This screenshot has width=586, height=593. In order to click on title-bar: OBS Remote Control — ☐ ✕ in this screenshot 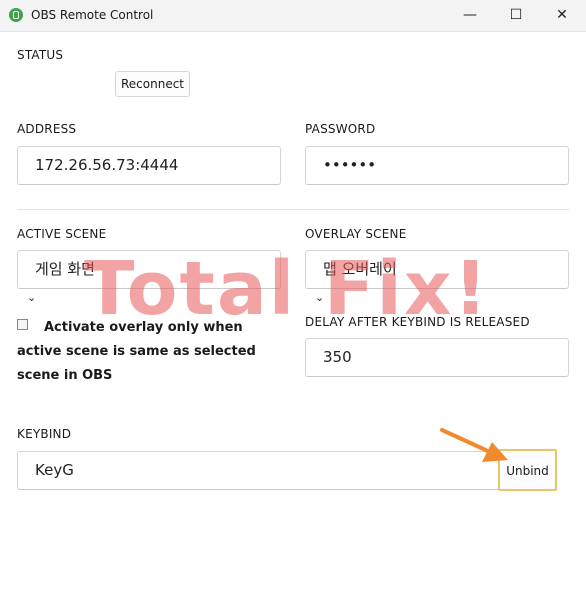, I will do `click(293, 16)`.